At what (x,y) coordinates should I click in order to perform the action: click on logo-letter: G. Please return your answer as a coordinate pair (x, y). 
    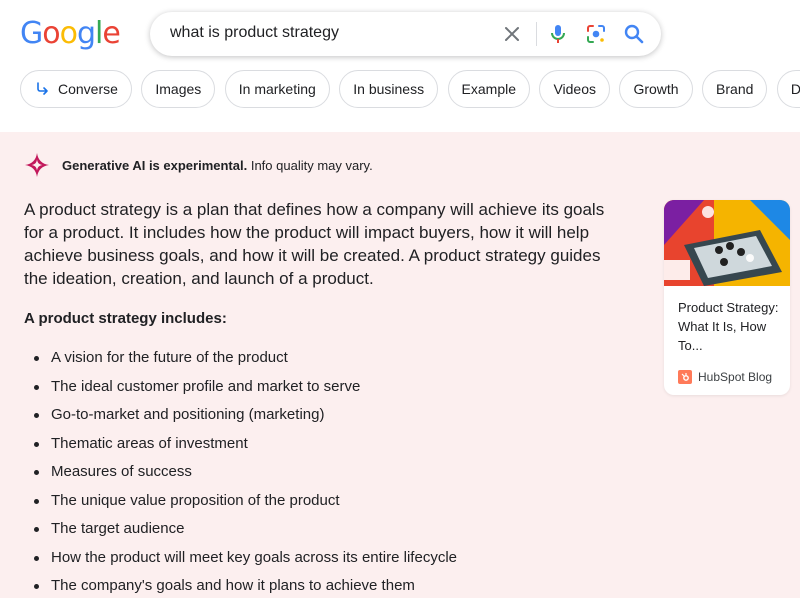
    Looking at the image, I should click on (31, 33).